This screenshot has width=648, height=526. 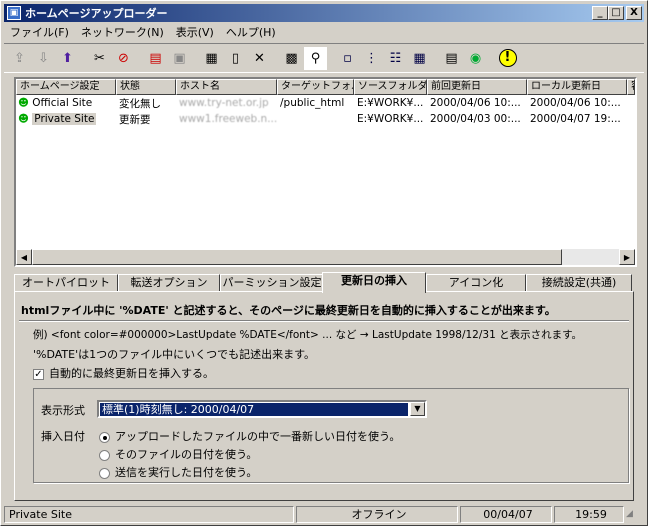 What do you see at coordinates (377, 514) in the screenshot?
I see `status-connection: オフライン` at bounding box center [377, 514].